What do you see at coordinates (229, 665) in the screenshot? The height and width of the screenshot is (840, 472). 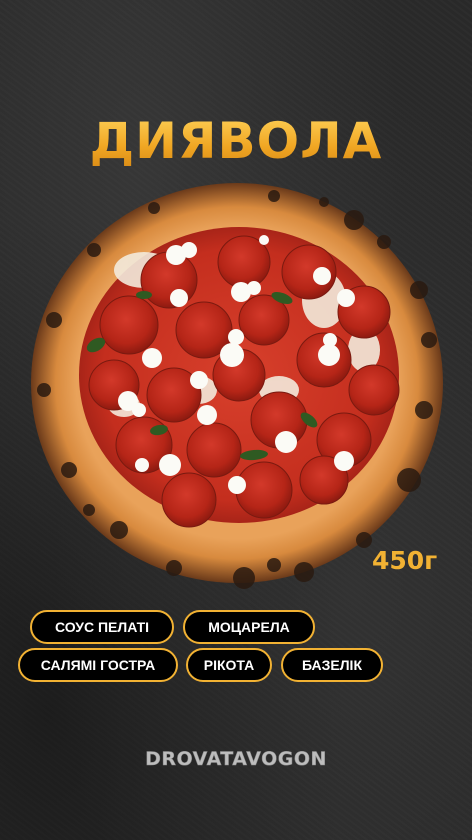 I see `ingredient-chip-ricotta: РІКОТА` at bounding box center [229, 665].